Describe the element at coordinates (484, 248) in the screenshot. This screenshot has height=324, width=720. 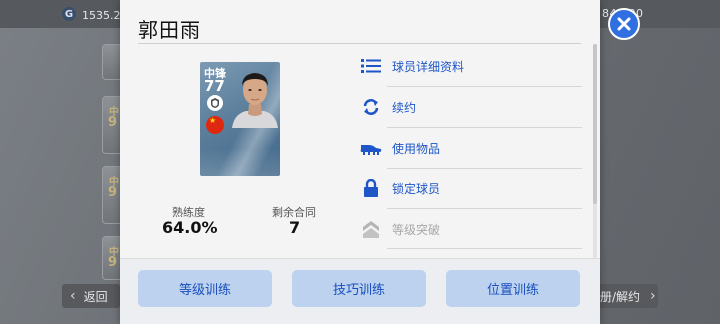
I see `menu-divider` at that location.